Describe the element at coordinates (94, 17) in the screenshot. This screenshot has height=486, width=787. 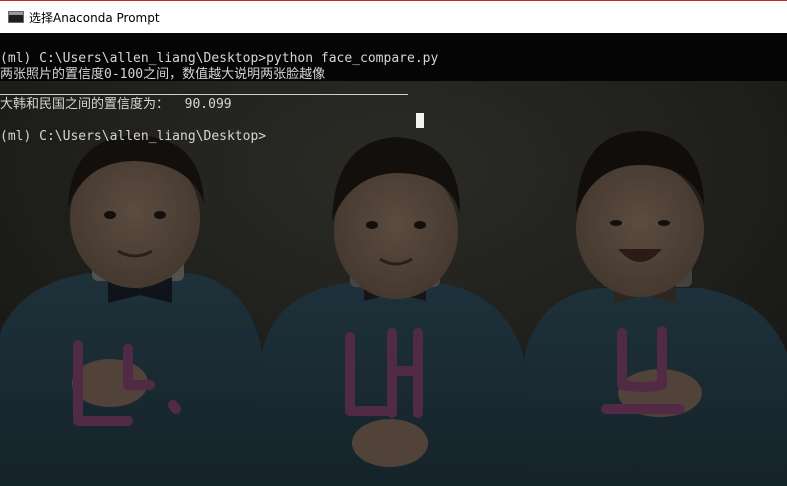
I see `window-title: 选择Anaconda Prompt` at that location.